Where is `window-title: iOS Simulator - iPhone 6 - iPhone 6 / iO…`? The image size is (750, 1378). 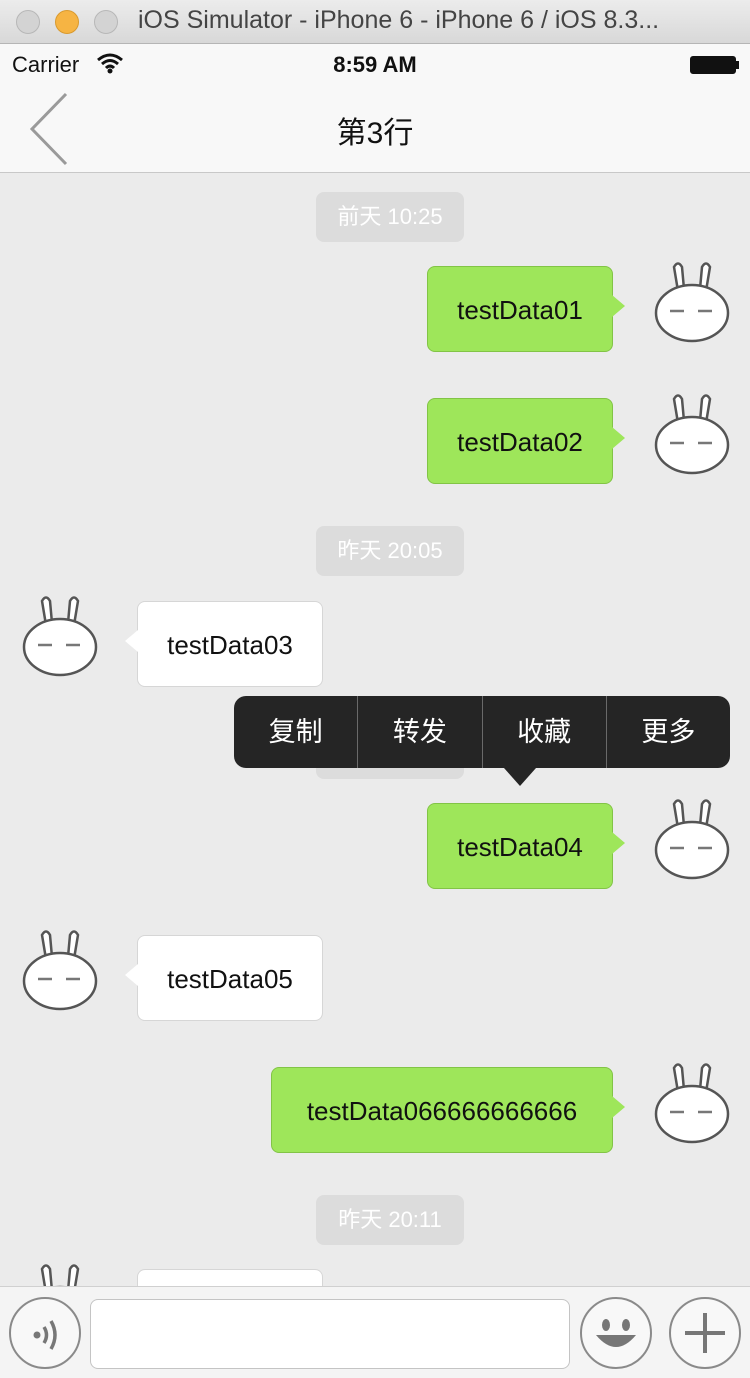 window-title: iOS Simulator - iPhone 6 - iPhone 6 / iO… is located at coordinates (399, 20).